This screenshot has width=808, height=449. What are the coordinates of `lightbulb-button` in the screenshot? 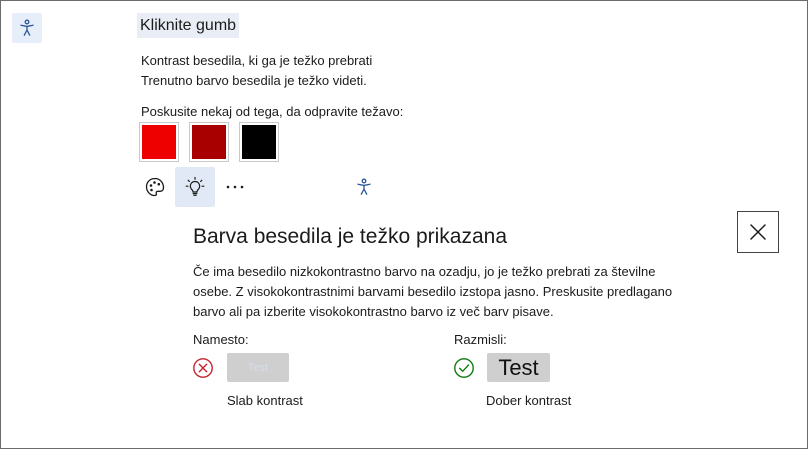 It's located at (195, 187).